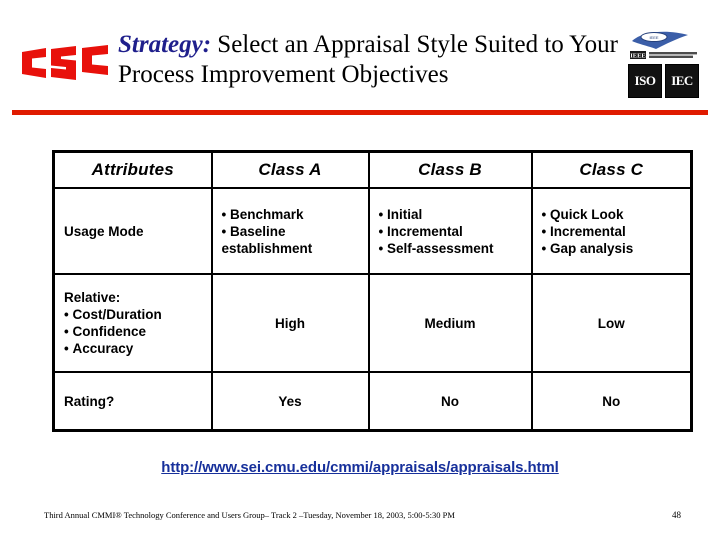 Image resolution: width=720 pixels, height=540 pixels. Describe the element at coordinates (611, 401) in the screenshot. I see `cell-rating-class-c: No` at that location.